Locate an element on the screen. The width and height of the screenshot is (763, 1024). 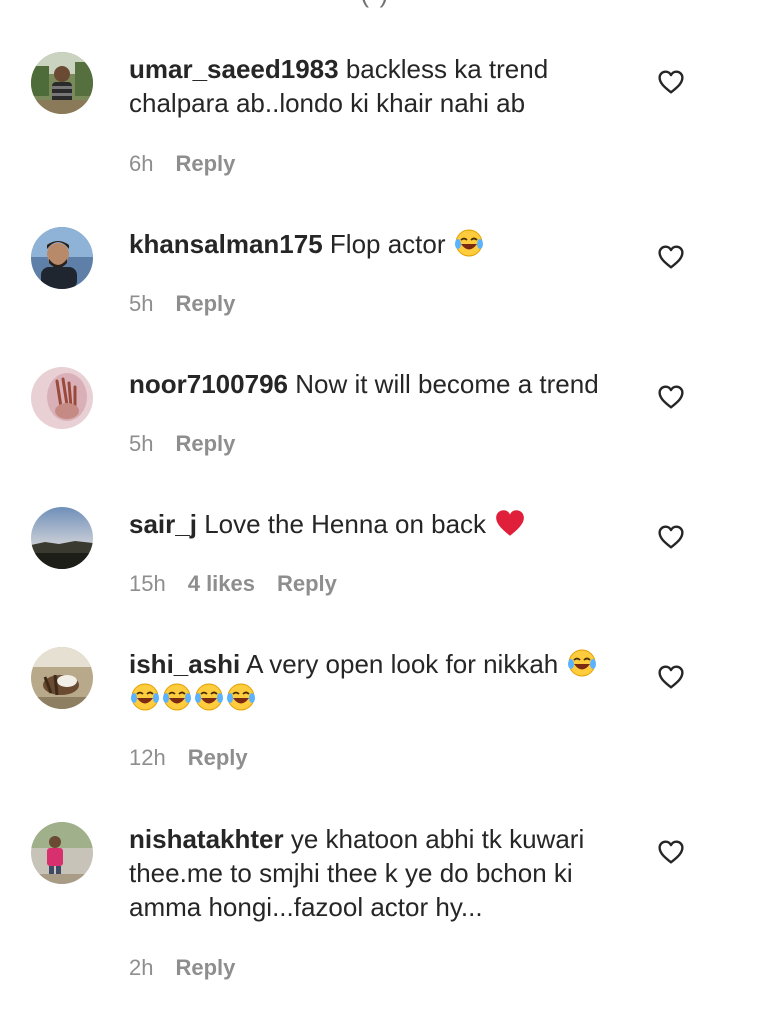
comment-meta: 2h Reply is located at coordinates (182, 968).